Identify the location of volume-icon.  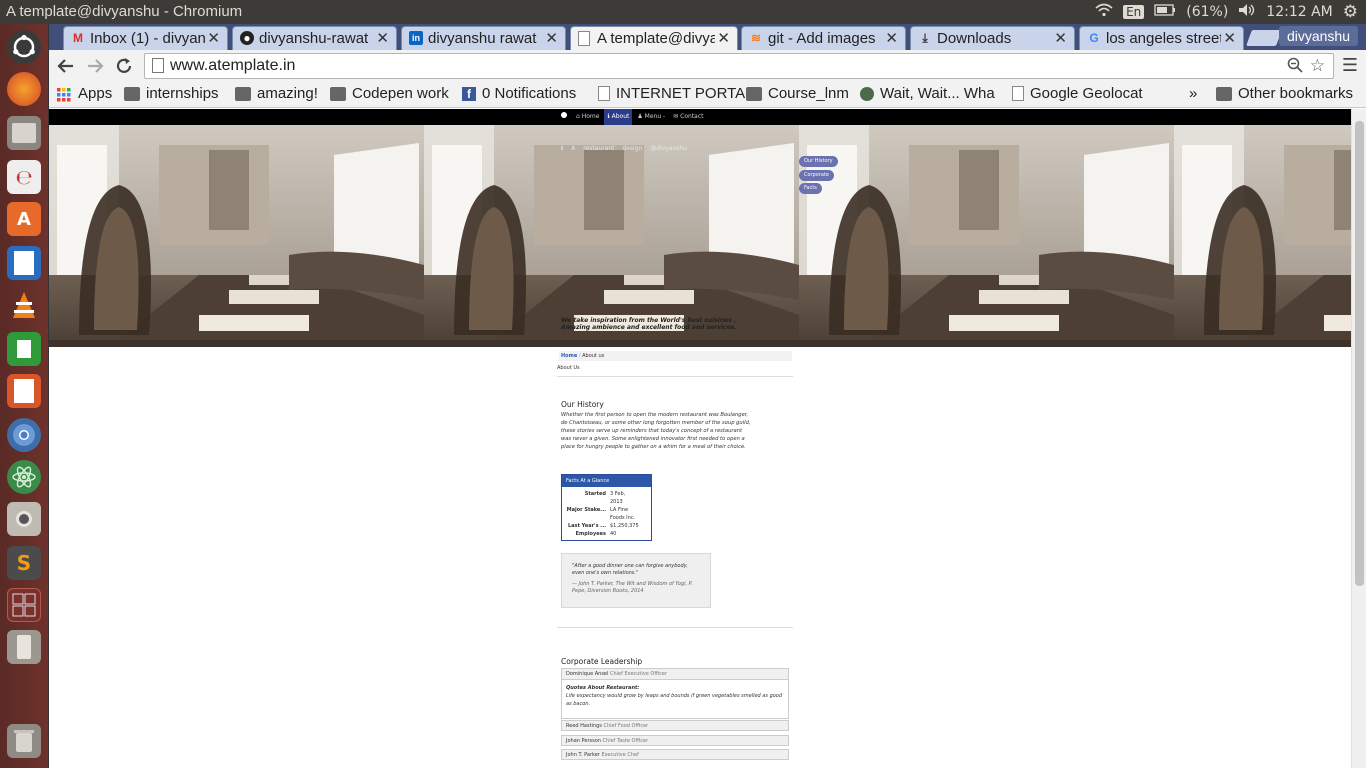
(1247, 12).